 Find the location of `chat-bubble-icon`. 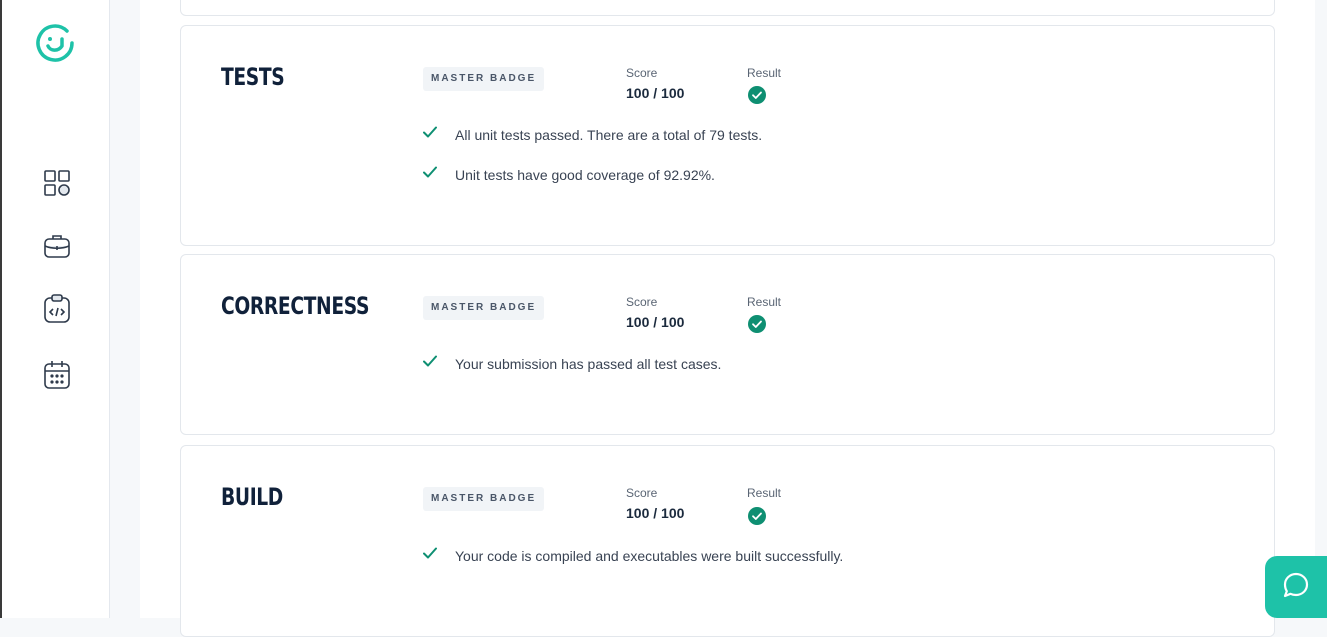

chat-bubble-icon is located at coordinates (1296, 587).